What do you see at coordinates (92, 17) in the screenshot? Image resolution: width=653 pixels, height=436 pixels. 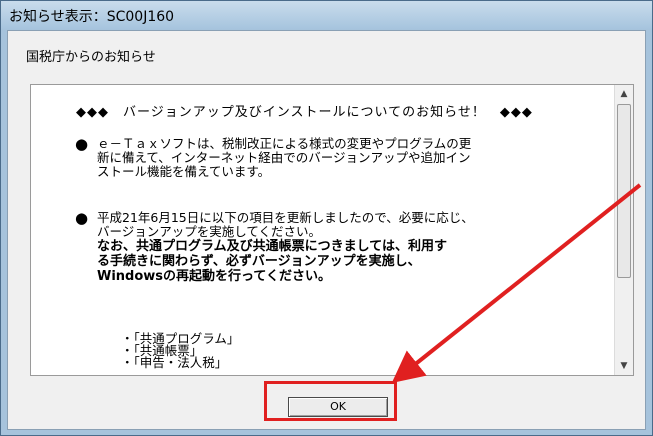 I see `window-title: お知らせ表示：SC00J160` at bounding box center [92, 17].